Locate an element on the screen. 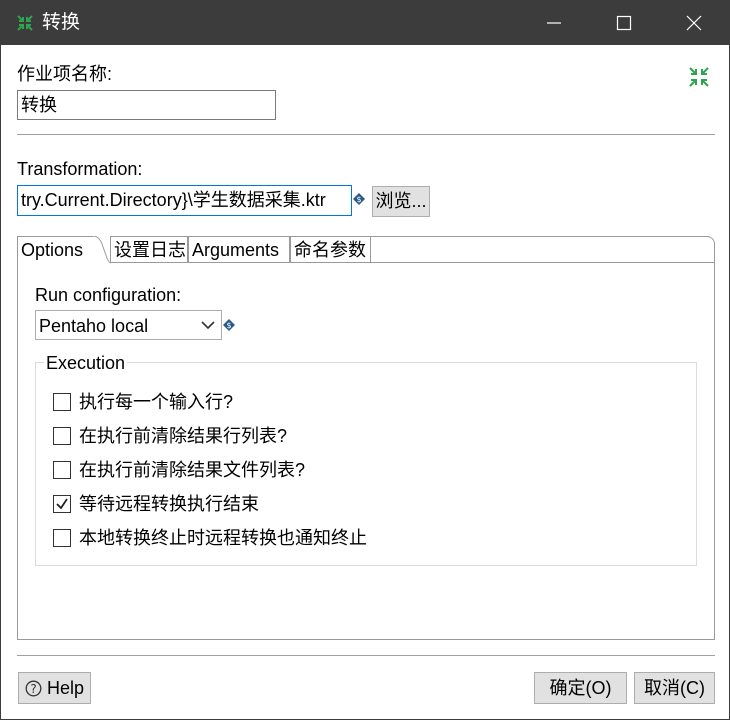 The height and width of the screenshot is (720, 730). checkbox-row-each-input-row: 执行每一个输入行? is located at coordinates (143, 402).